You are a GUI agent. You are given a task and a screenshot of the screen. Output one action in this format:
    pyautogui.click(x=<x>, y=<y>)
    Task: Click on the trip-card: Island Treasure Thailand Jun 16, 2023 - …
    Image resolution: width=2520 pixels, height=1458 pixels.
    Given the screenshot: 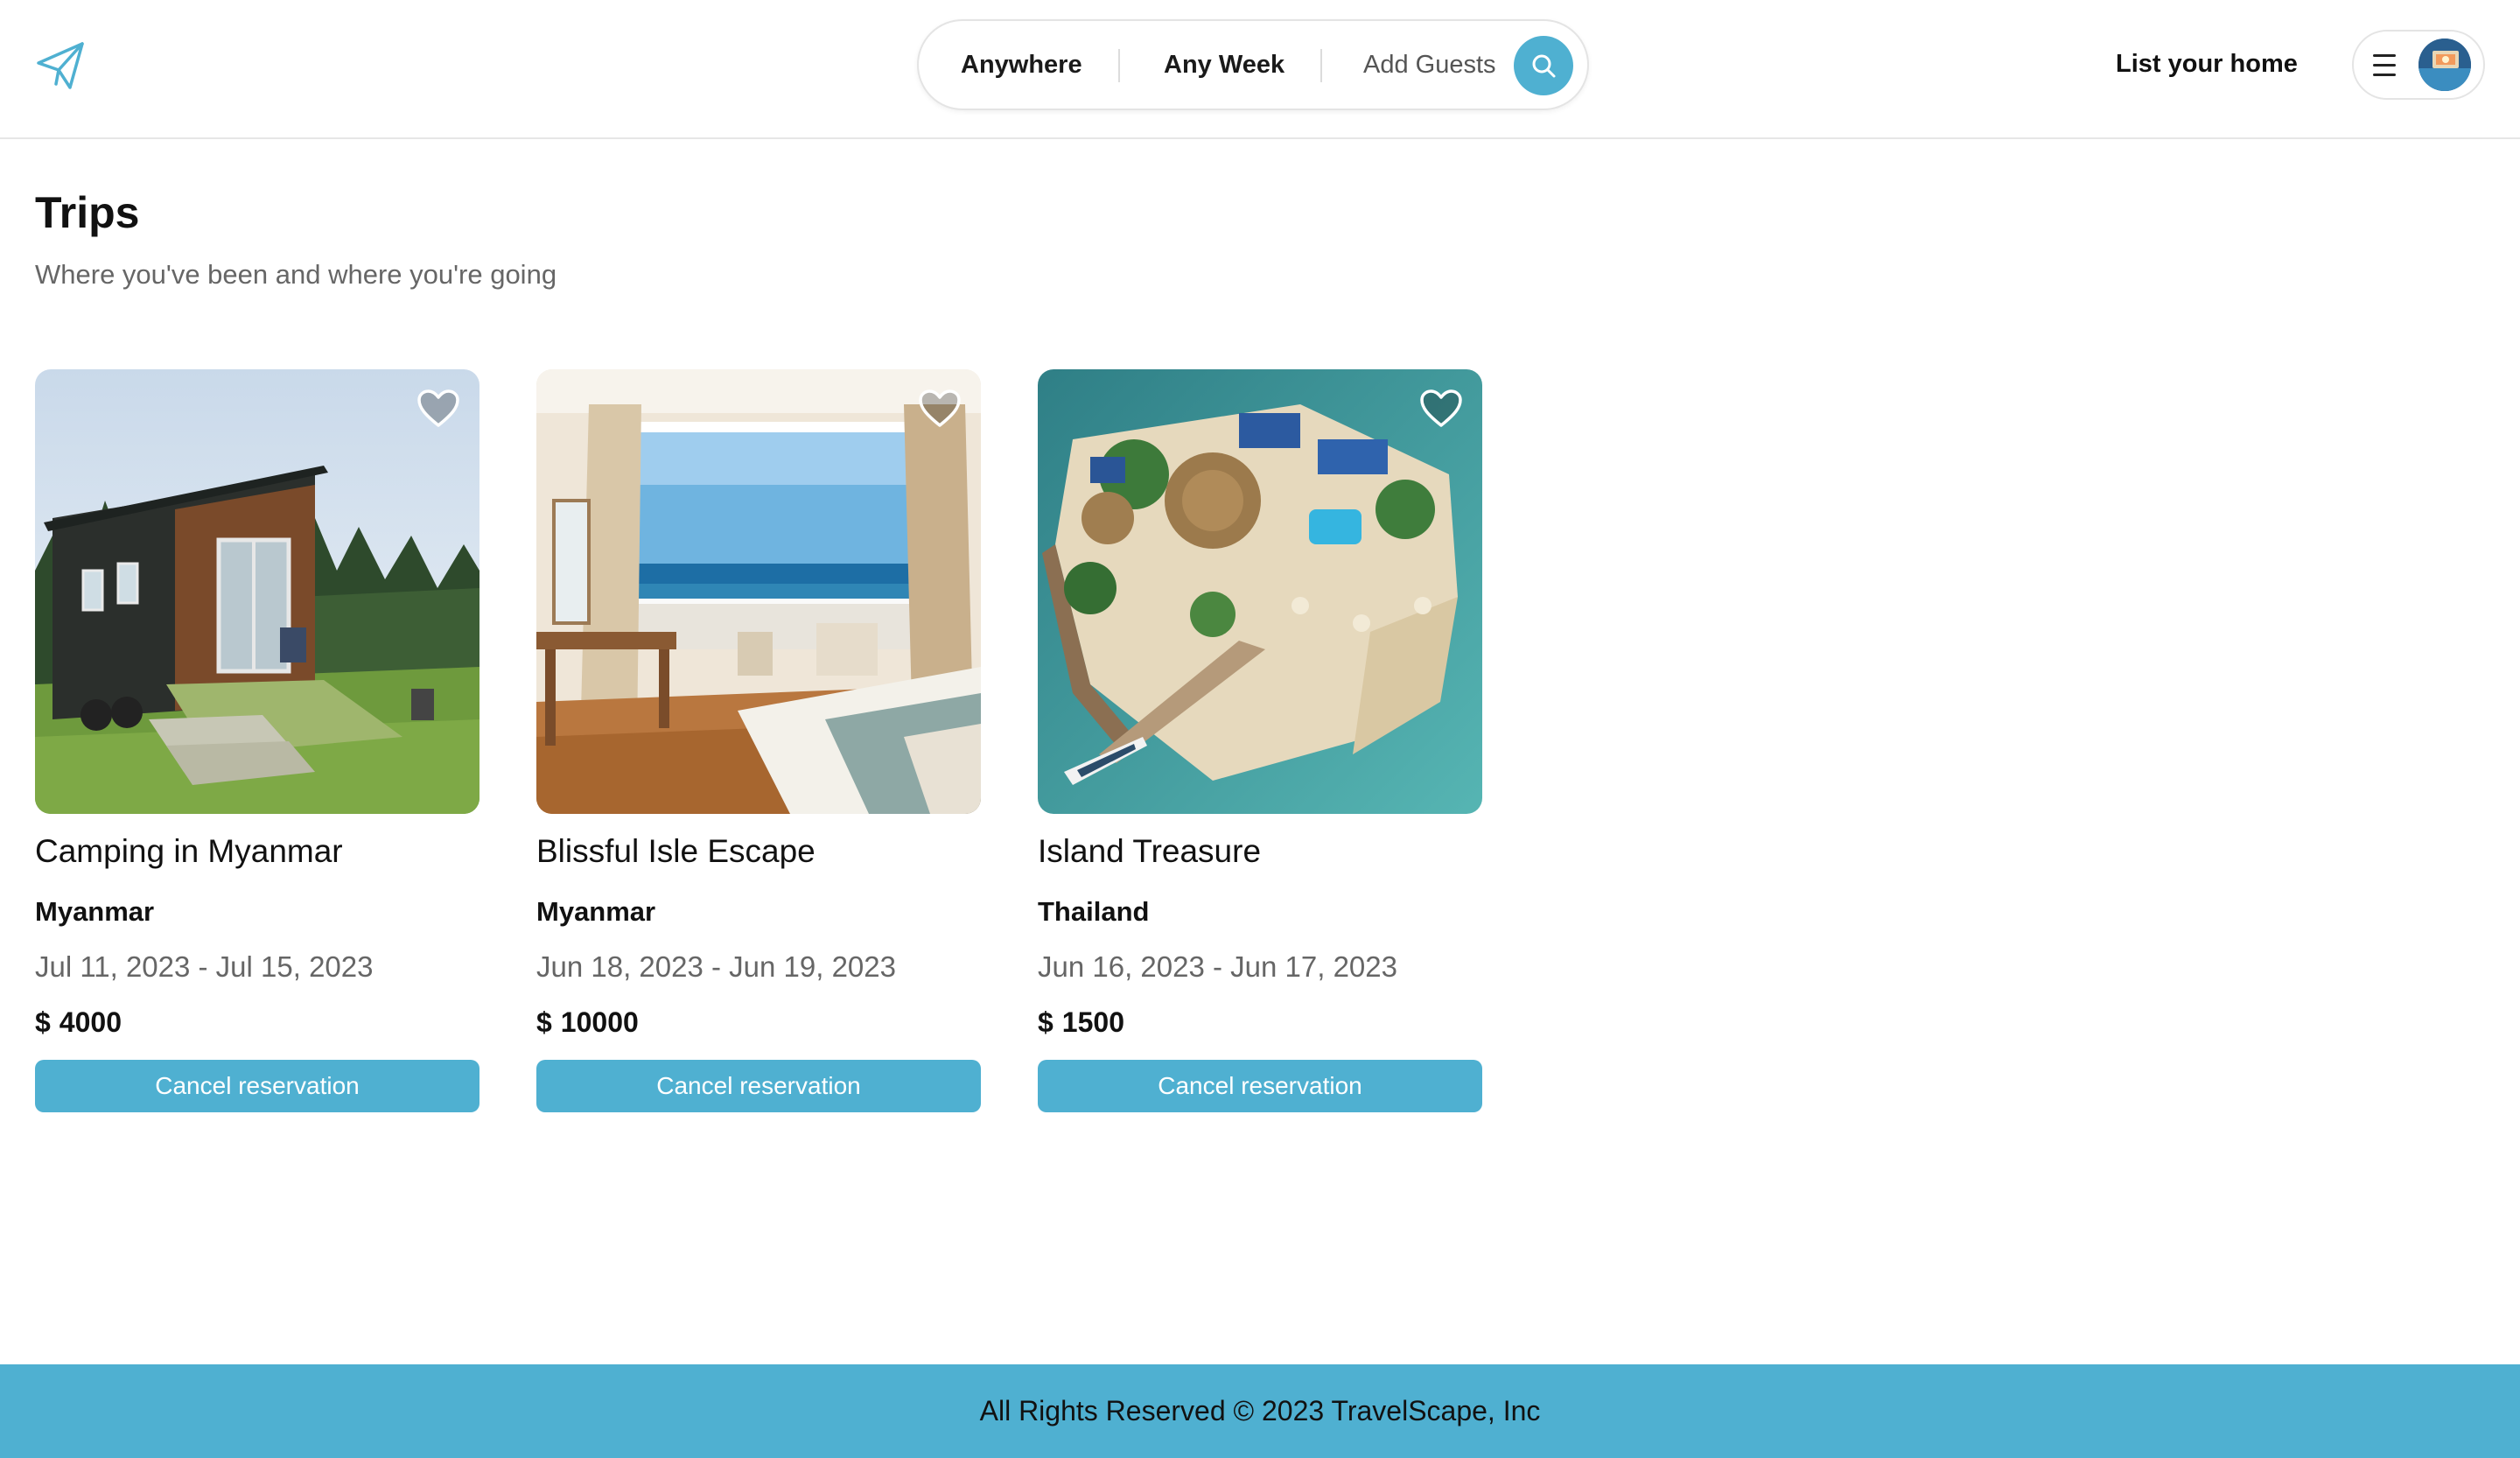 What is the action you would take?
    pyautogui.click(x=1260, y=741)
    